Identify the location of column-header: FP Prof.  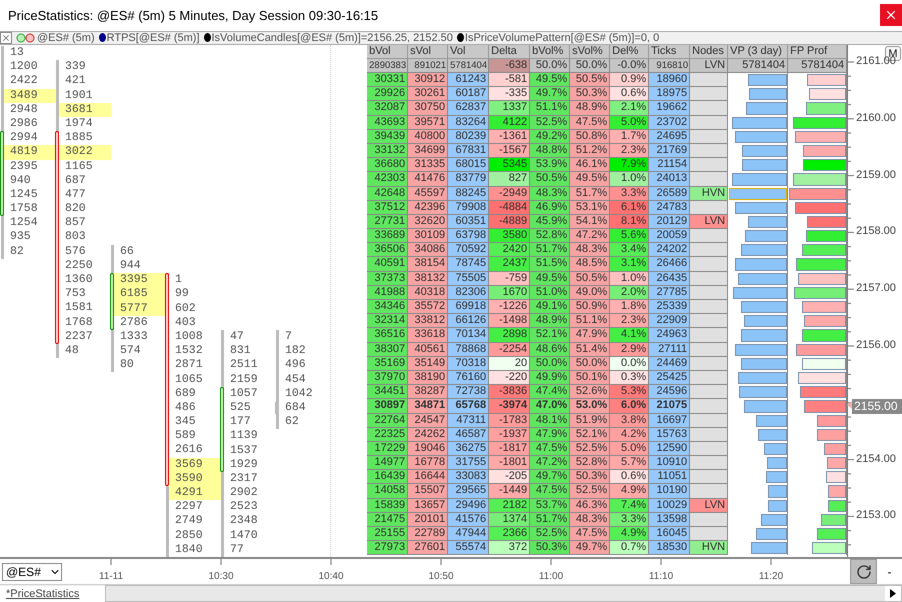
(818, 52).